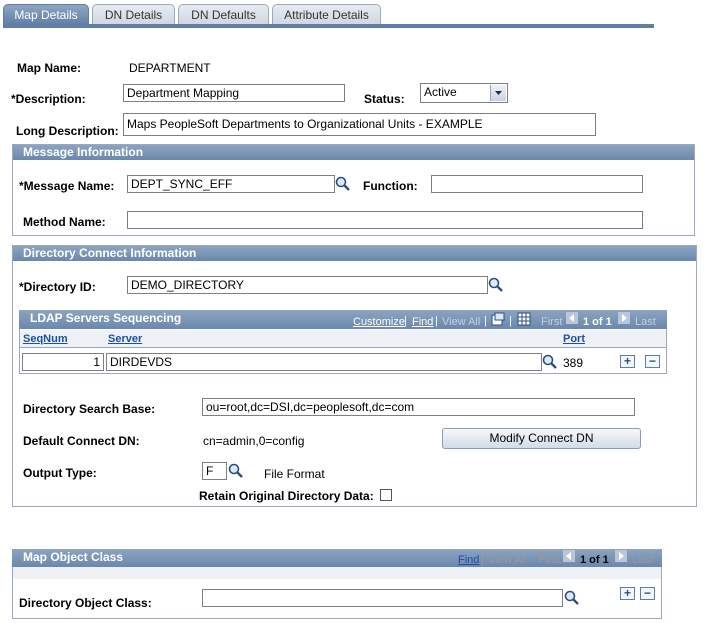 The height and width of the screenshot is (623, 711). I want to click on status-select: Active, so click(464, 93).